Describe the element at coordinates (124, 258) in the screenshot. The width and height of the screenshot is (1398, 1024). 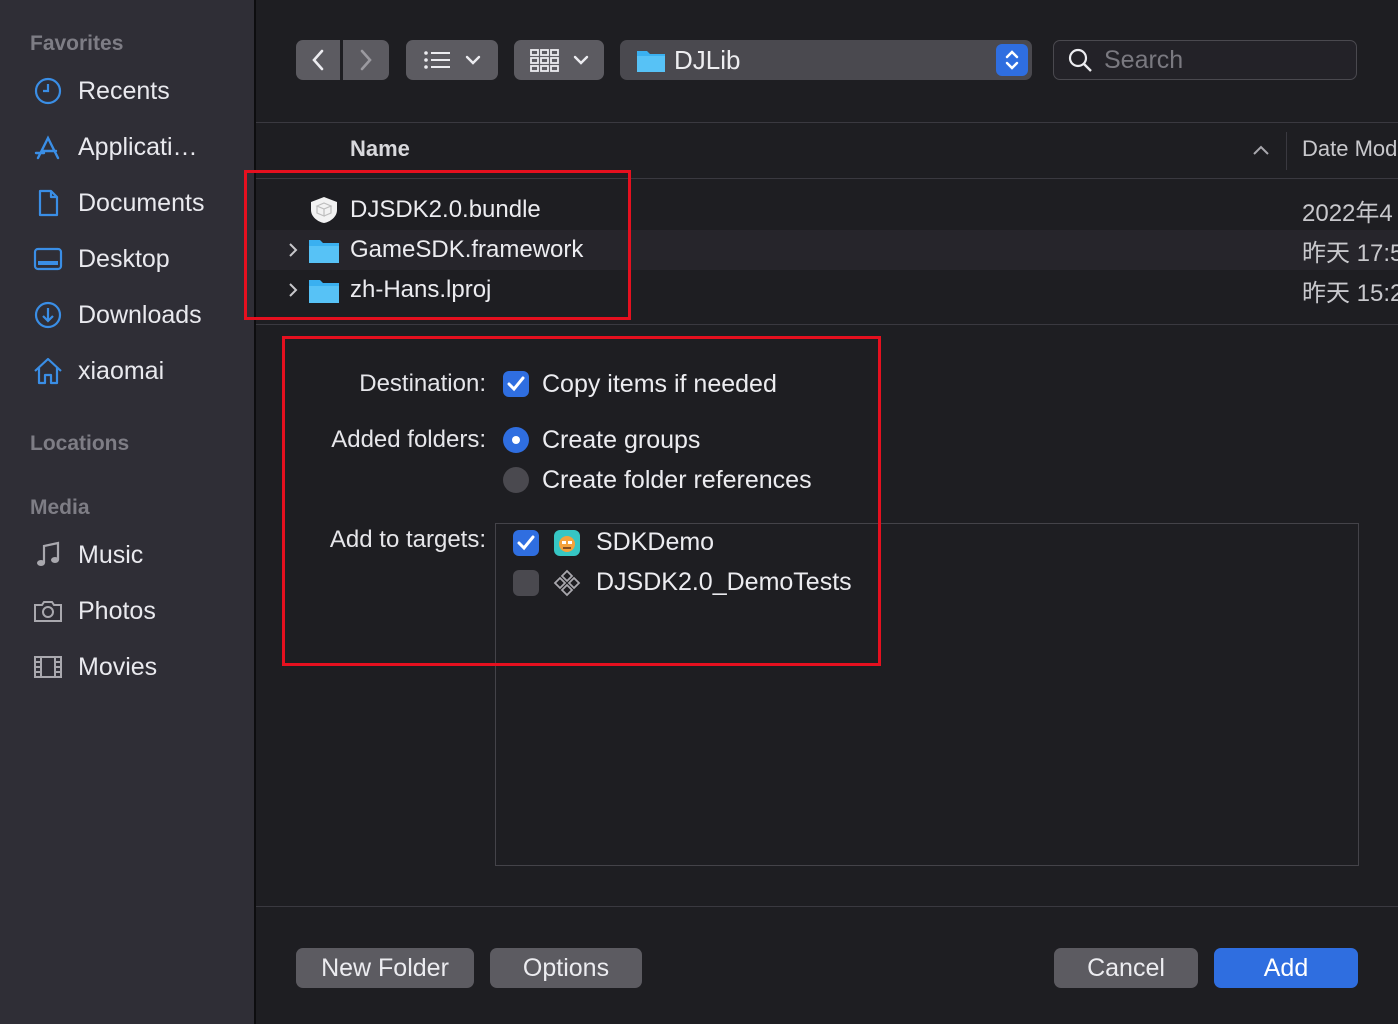
I see `sidebar-item-label: Desktop` at that location.